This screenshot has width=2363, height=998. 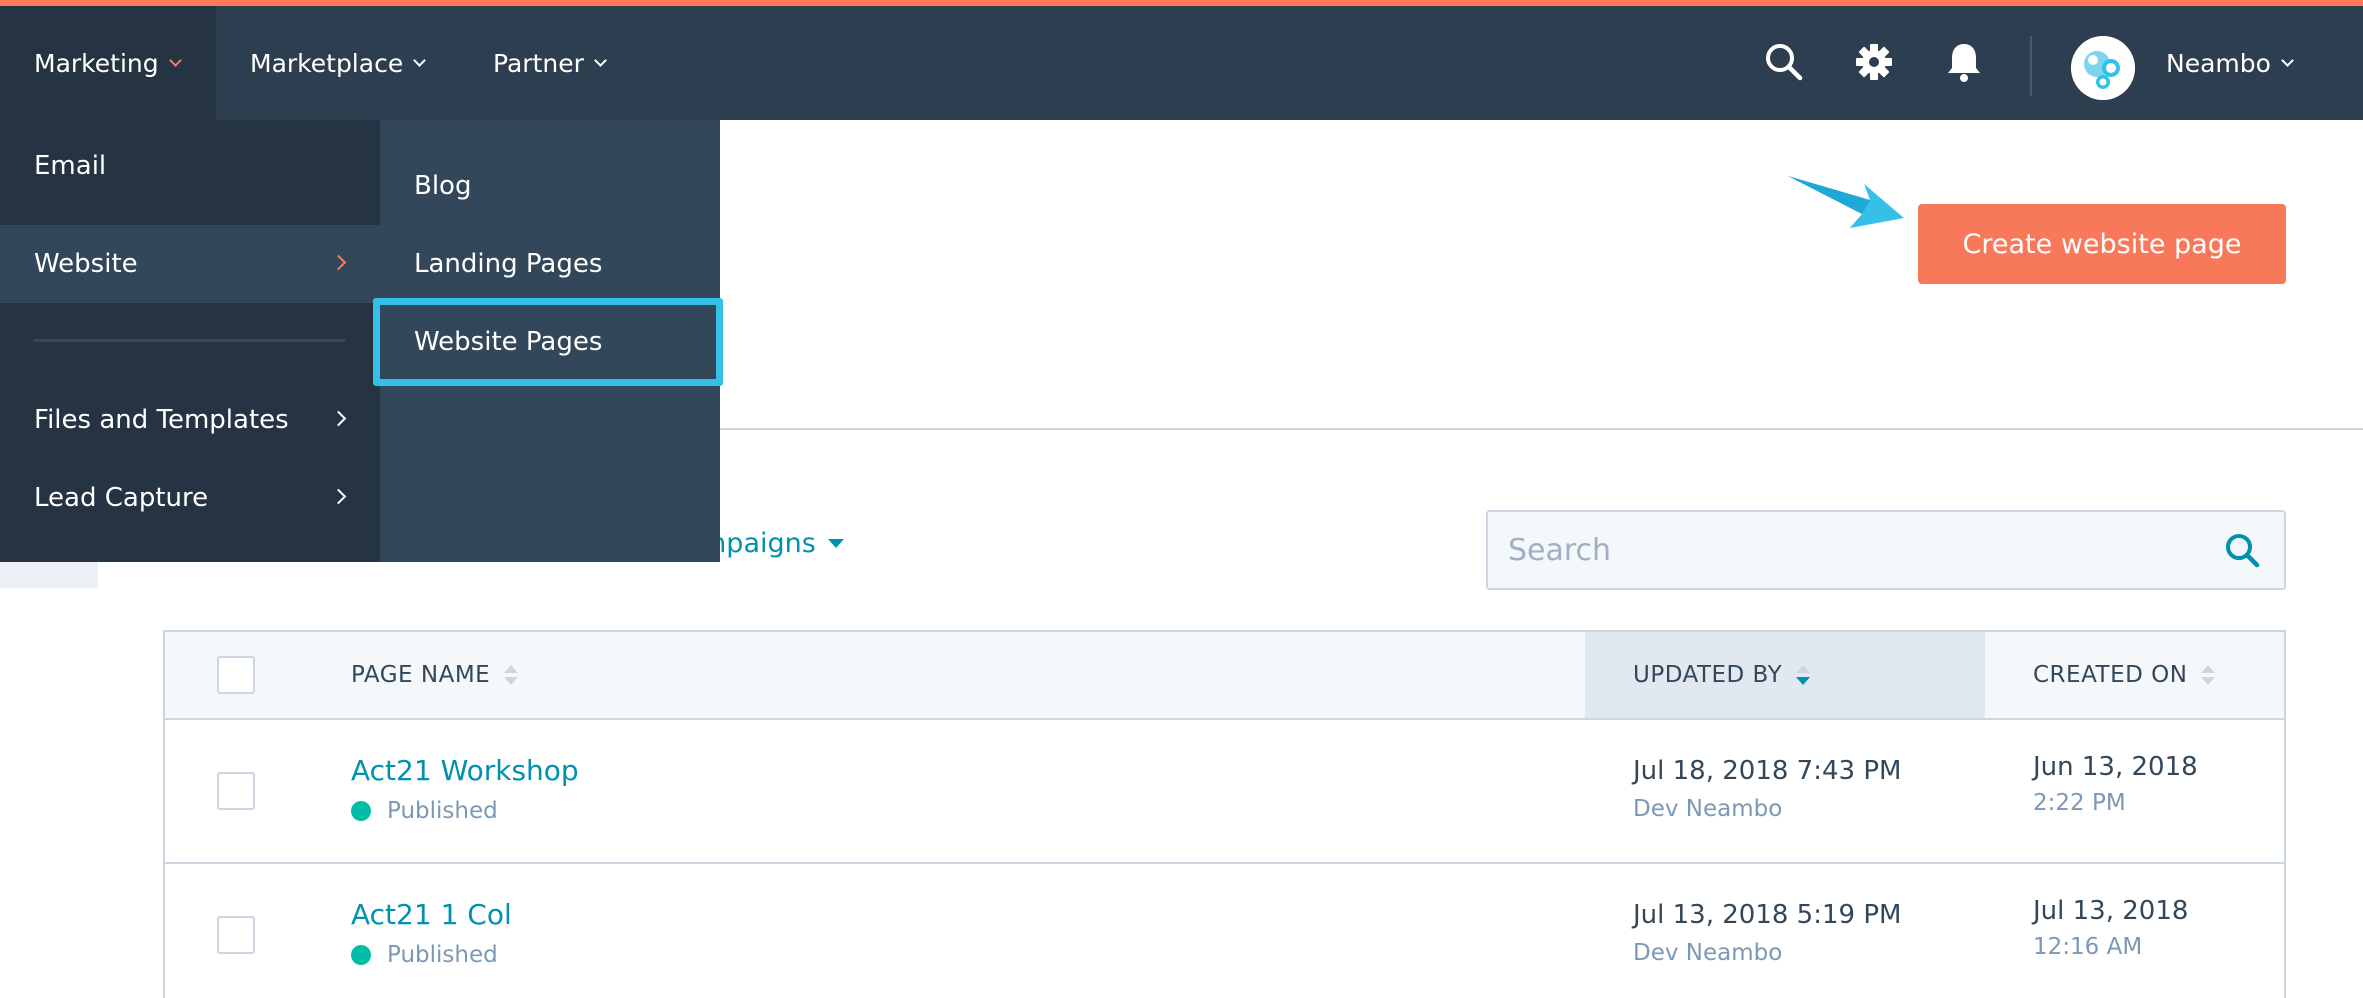 What do you see at coordinates (161, 420) in the screenshot?
I see `menu-item-label: Files and Templates` at bounding box center [161, 420].